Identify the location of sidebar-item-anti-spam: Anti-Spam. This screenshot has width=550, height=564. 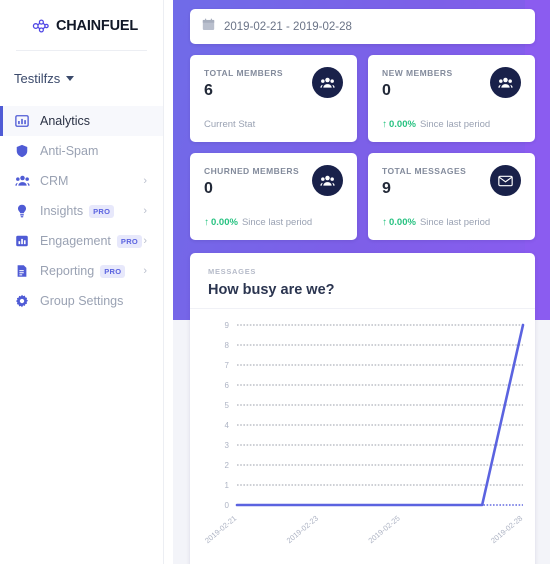
(81, 151).